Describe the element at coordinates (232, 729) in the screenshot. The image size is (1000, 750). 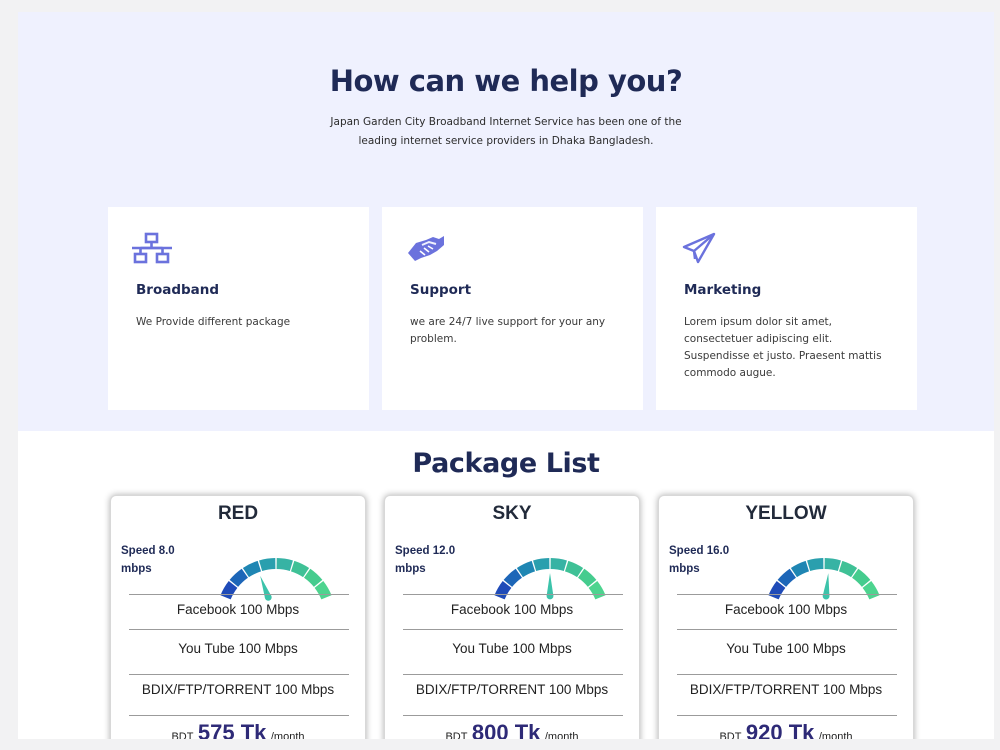
I see `price-amount: 575 Tk` at that location.